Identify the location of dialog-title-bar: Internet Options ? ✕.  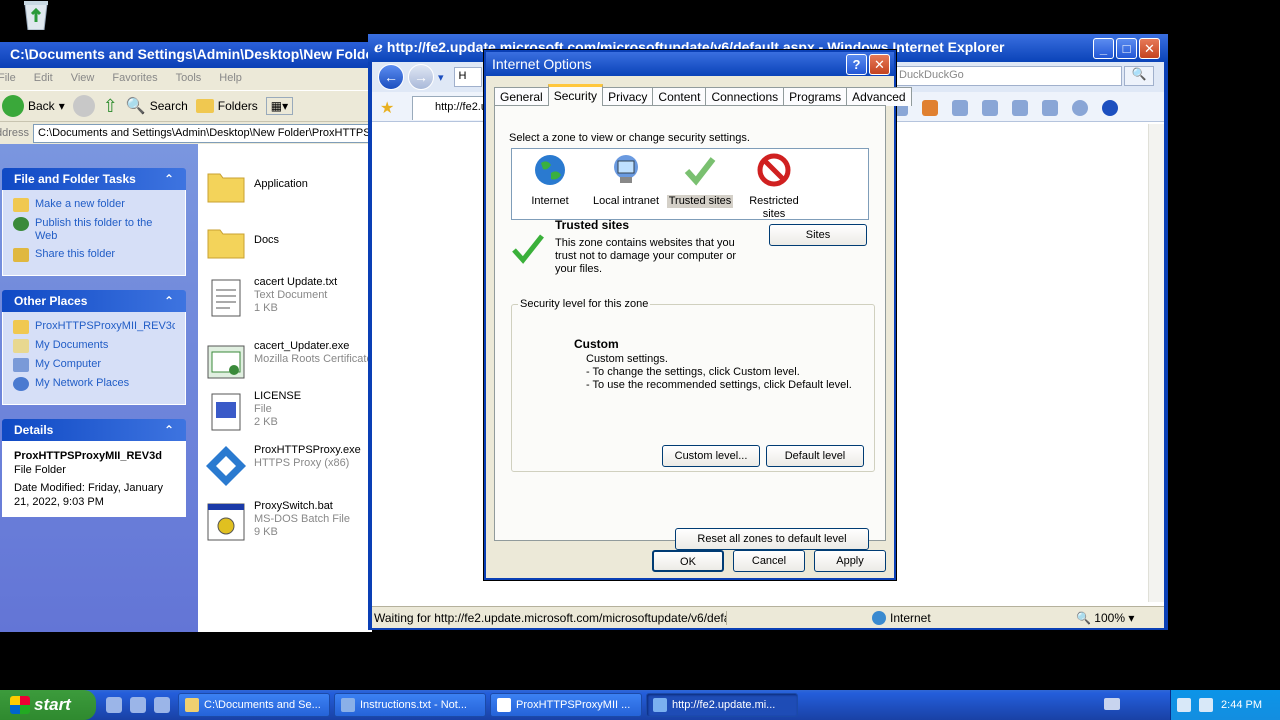
(690, 64).